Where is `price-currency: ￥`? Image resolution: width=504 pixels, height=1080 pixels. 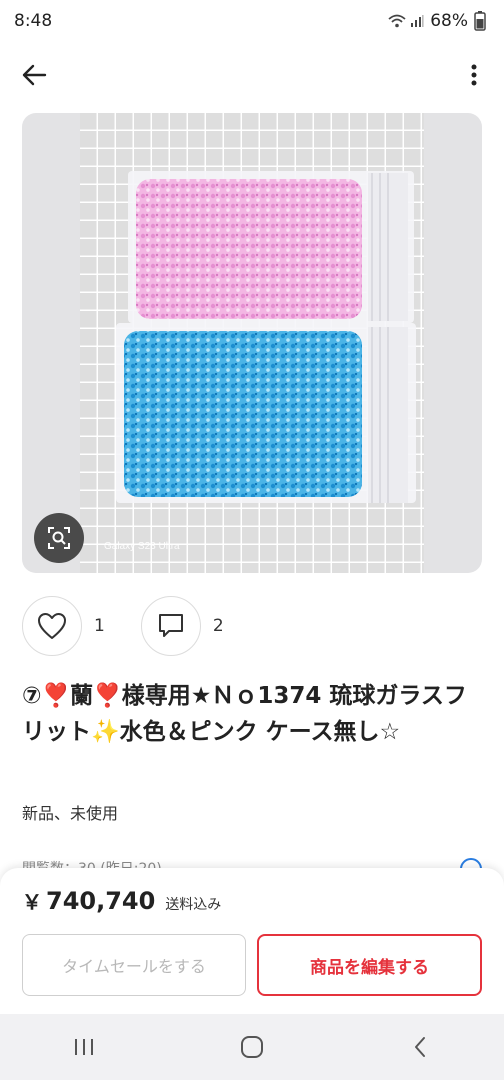 price-currency: ￥ is located at coordinates (32, 902).